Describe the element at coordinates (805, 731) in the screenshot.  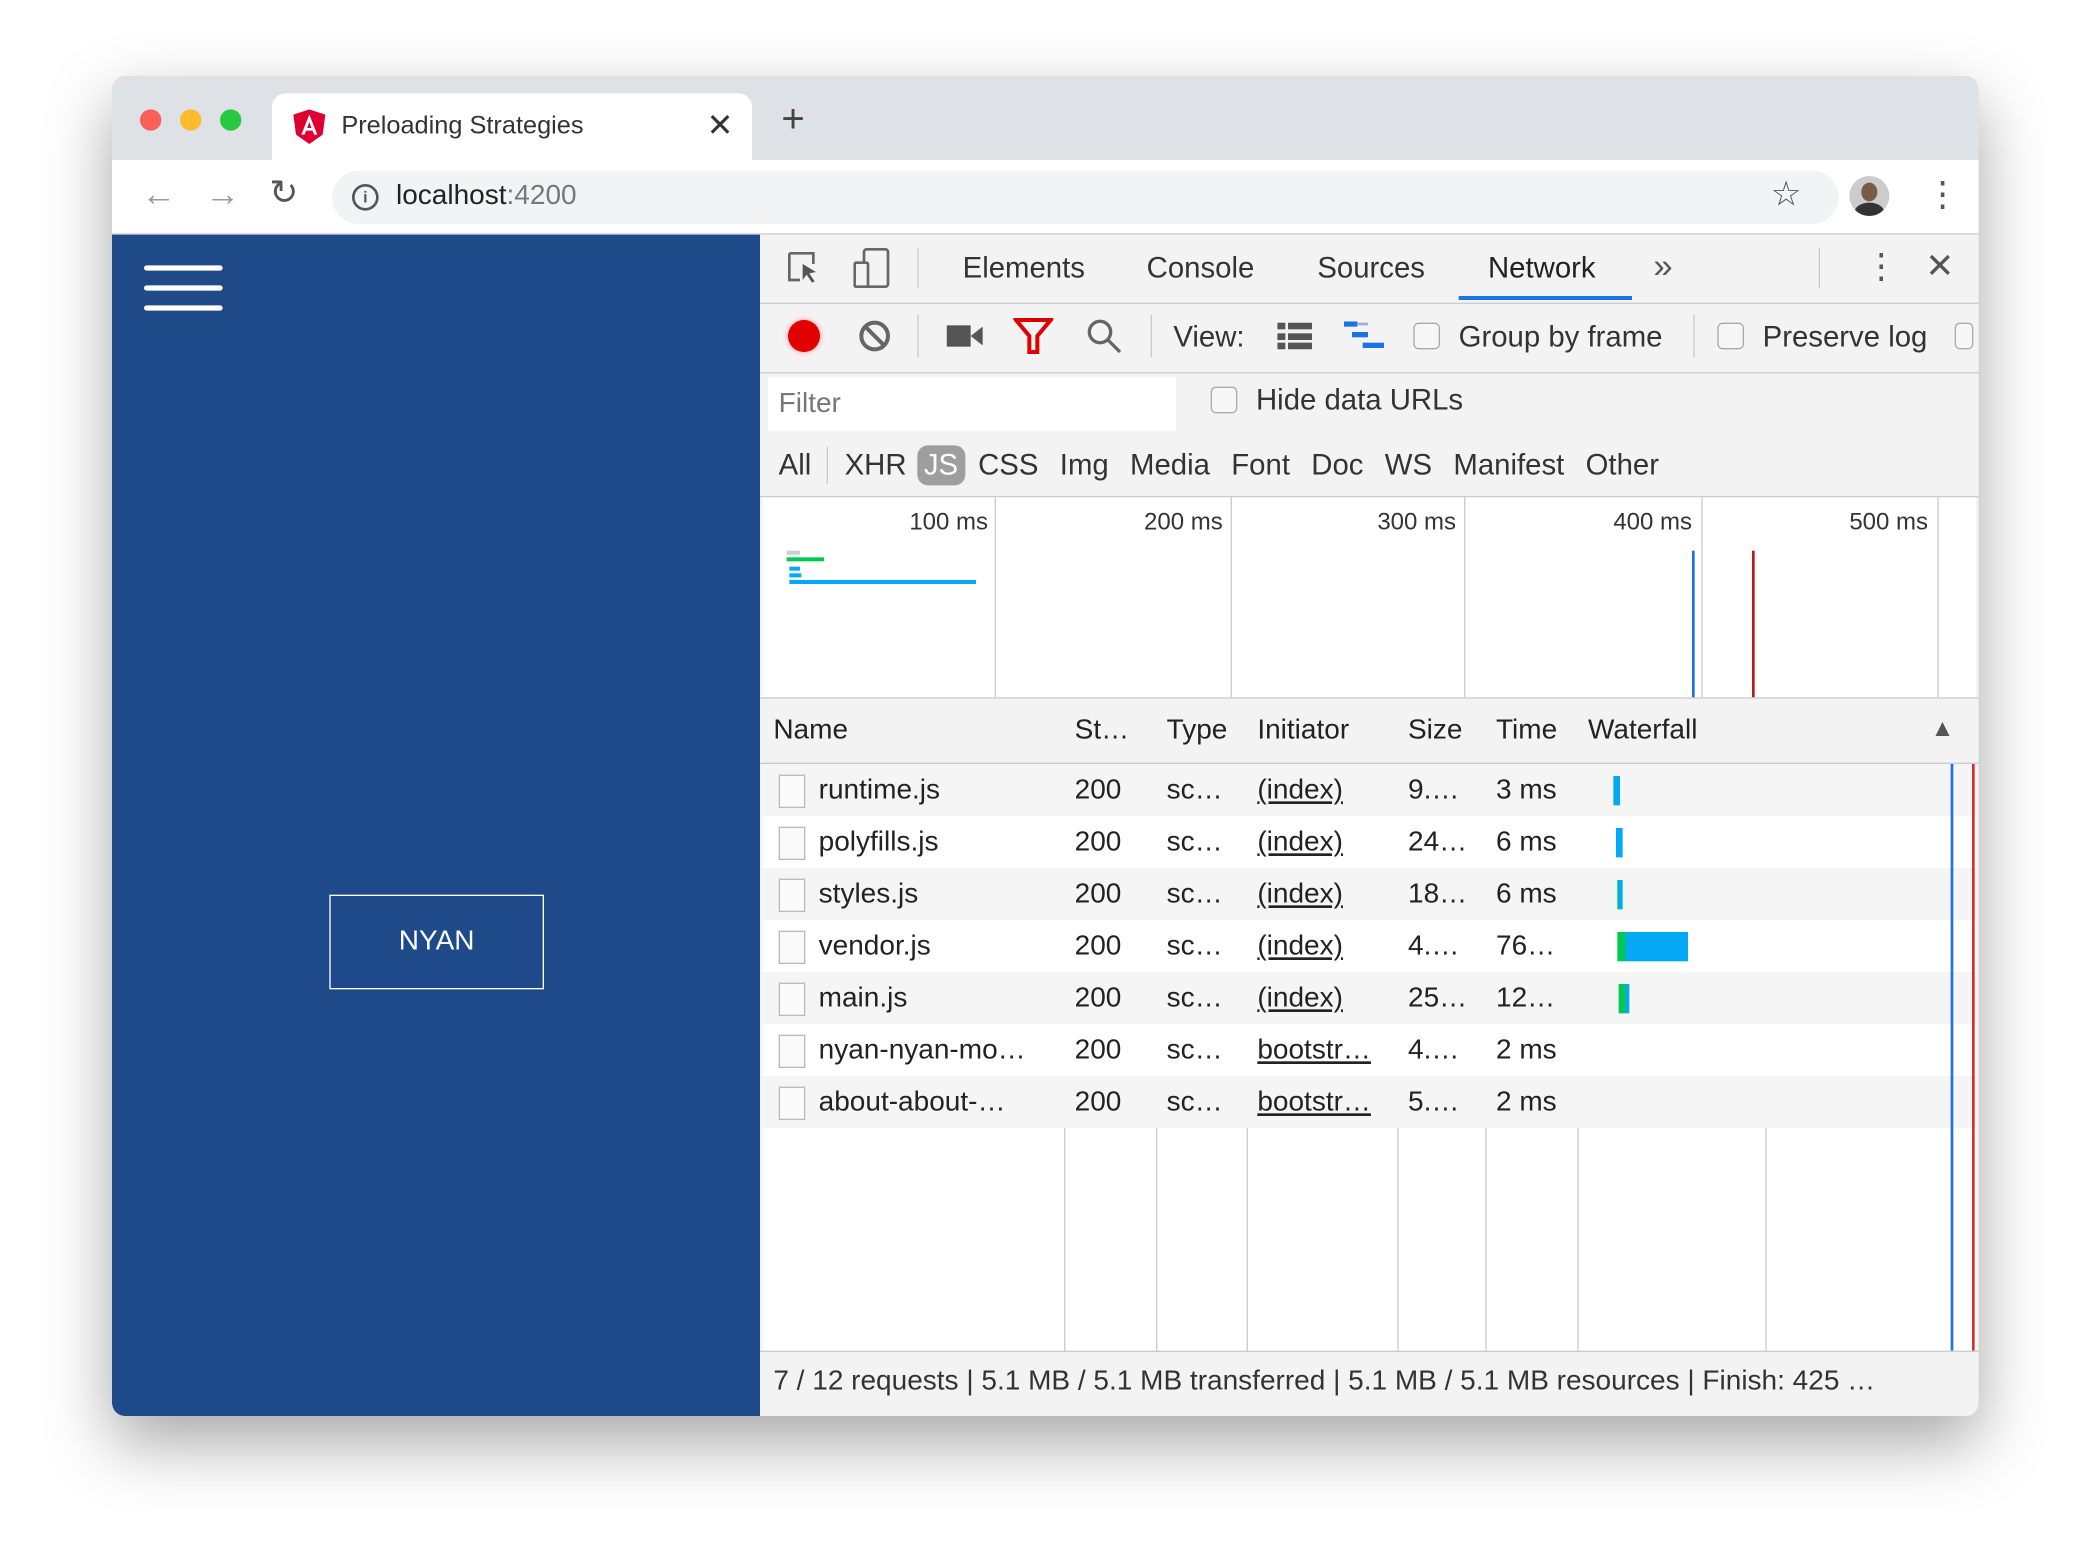
I see `col-name: Name` at that location.